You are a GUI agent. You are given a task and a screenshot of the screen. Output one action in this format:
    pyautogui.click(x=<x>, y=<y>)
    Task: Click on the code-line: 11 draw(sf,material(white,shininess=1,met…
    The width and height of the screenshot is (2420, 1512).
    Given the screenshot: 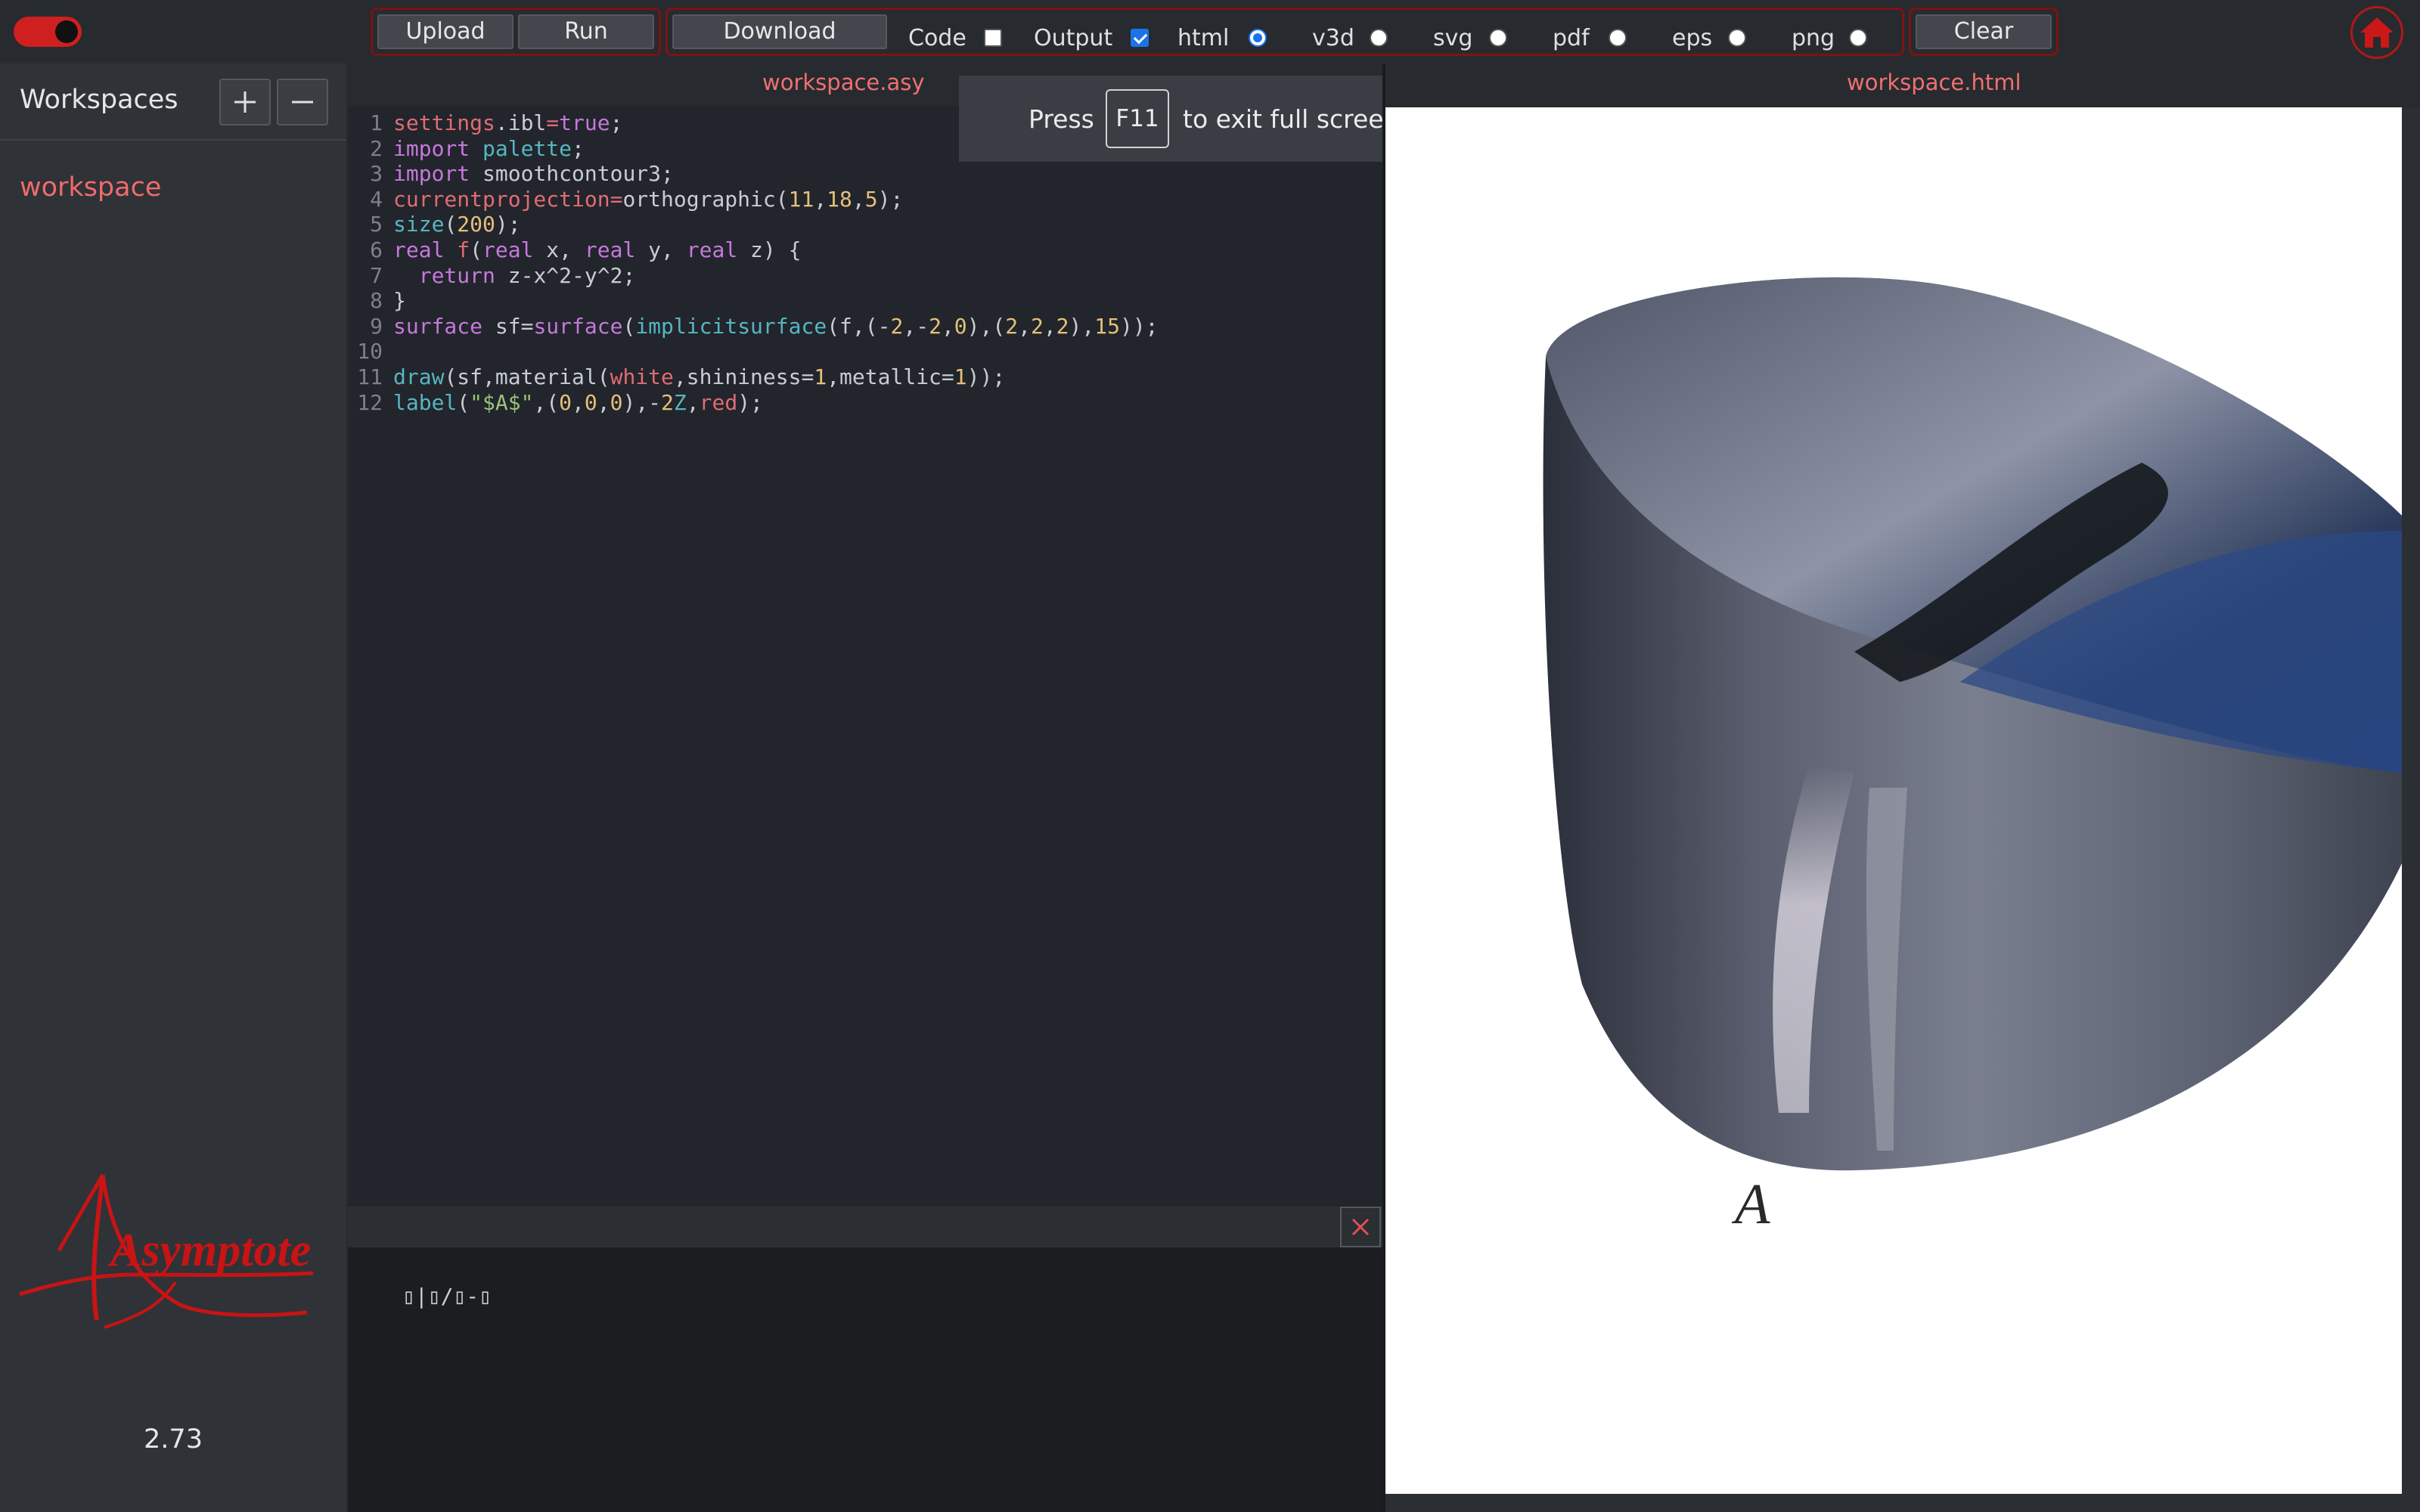 What is the action you would take?
    pyautogui.click(x=676, y=377)
    